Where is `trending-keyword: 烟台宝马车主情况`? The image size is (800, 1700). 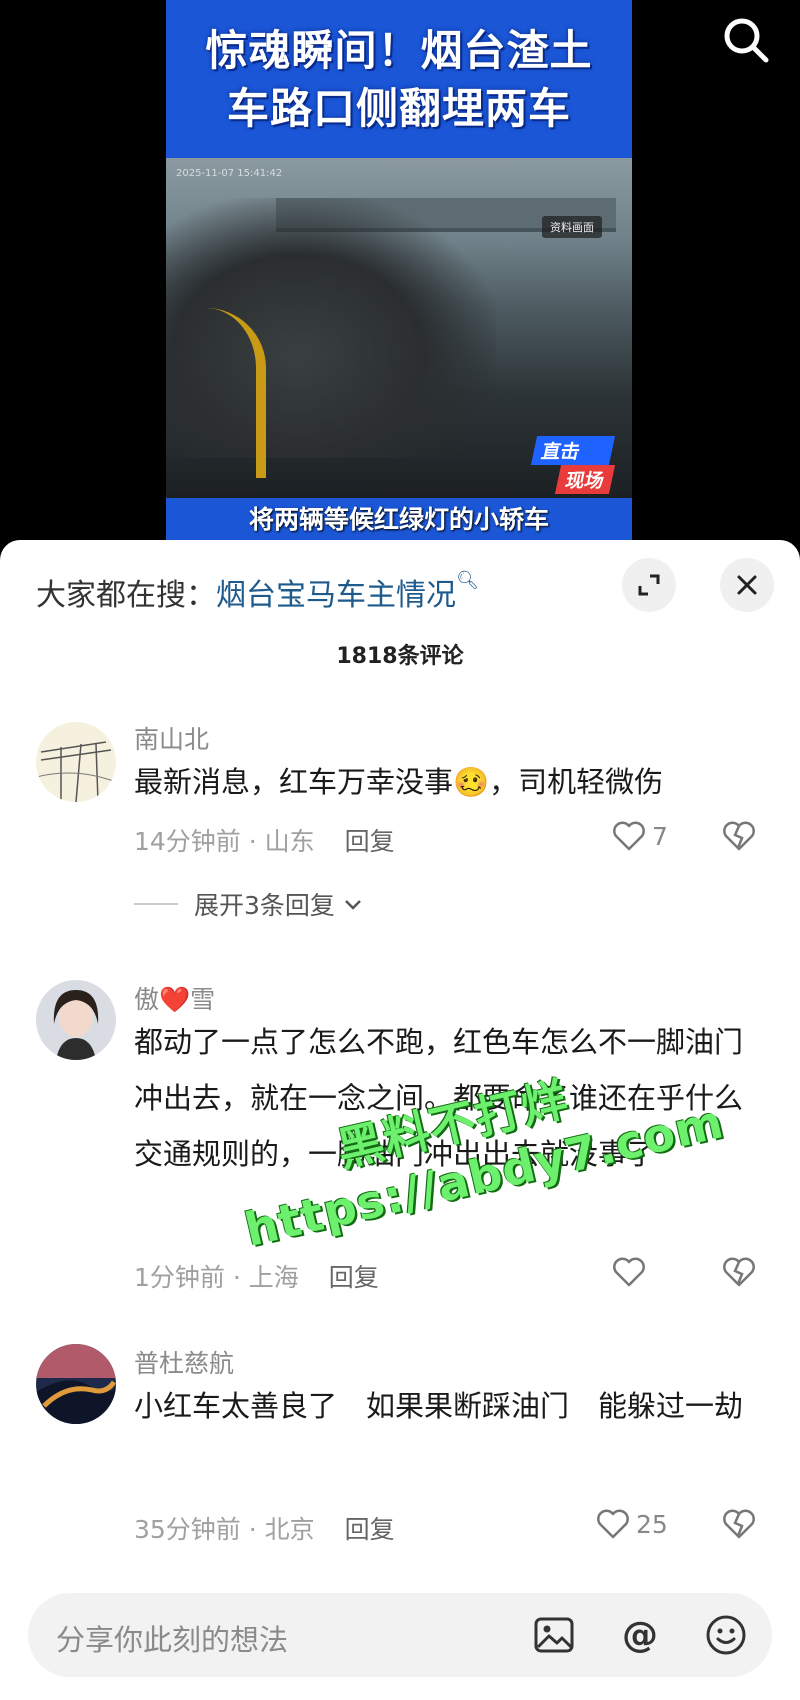
trending-keyword: 烟台宝马车主情况 is located at coordinates (336, 595).